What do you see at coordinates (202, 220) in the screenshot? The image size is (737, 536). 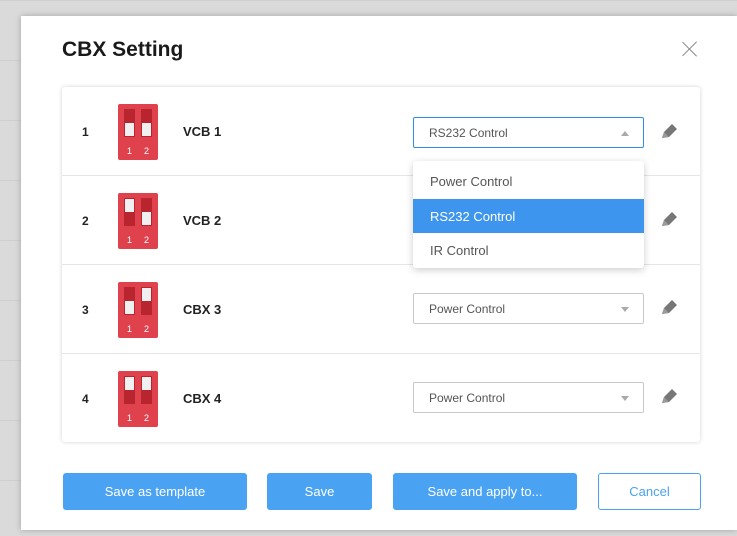 I see `cbx-name: VCB 2` at bounding box center [202, 220].